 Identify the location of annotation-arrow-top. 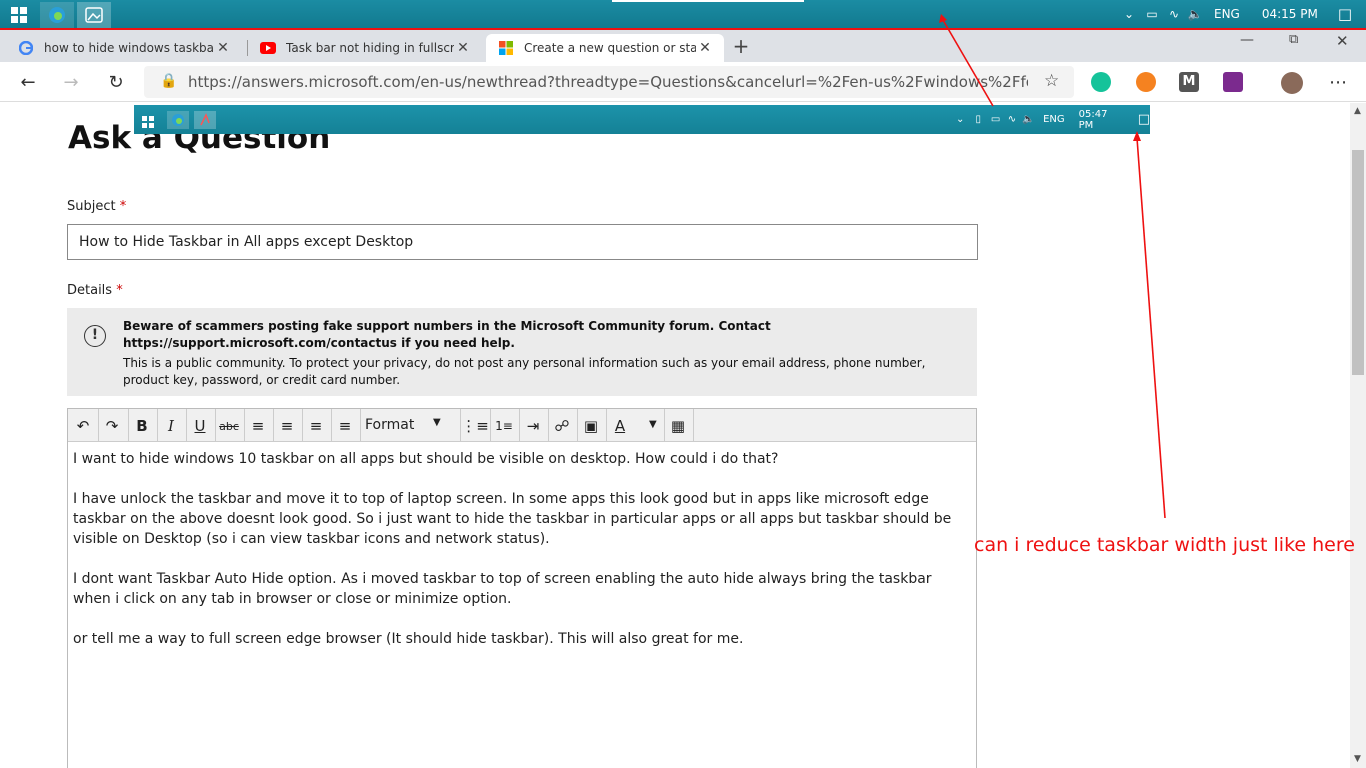
(968, 63).